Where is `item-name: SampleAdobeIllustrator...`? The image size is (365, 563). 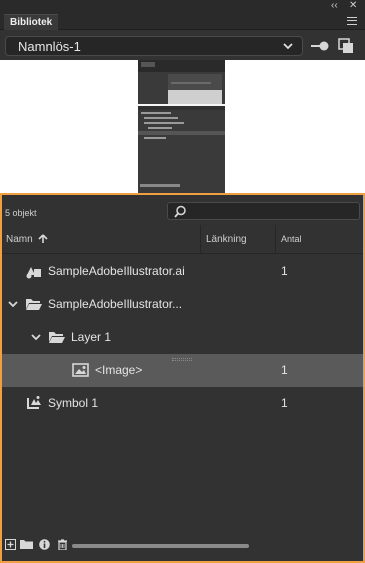 item-name: SampleAdobeIllustrator... is located at coordinates (115, 304).